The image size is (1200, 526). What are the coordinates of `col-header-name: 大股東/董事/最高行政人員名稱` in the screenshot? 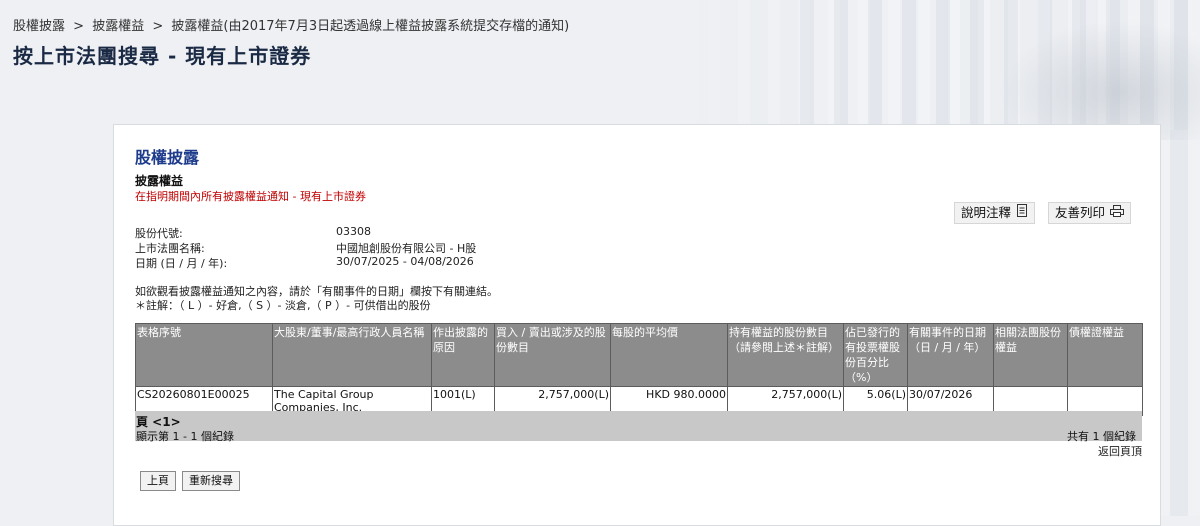 It's located at (352, 355).